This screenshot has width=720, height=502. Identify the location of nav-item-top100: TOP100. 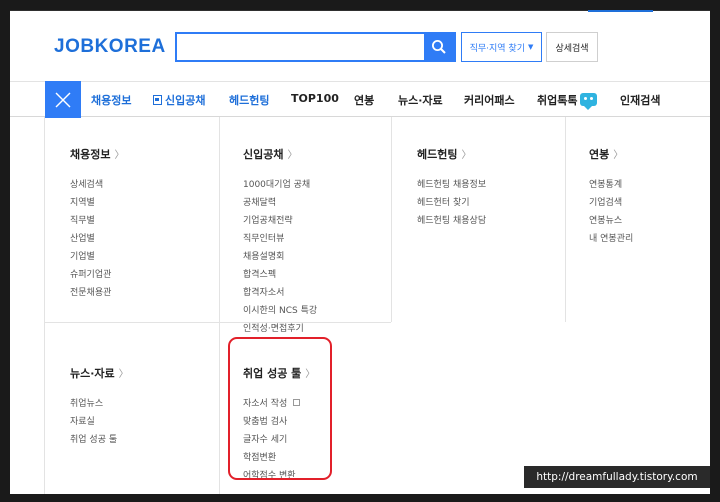
(315, 98).